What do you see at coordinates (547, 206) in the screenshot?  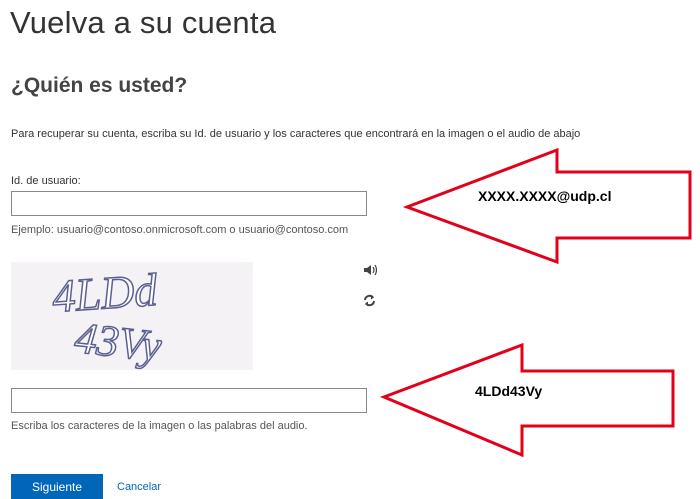 I see `arrow-user-id` at bounding box center [547, 206].